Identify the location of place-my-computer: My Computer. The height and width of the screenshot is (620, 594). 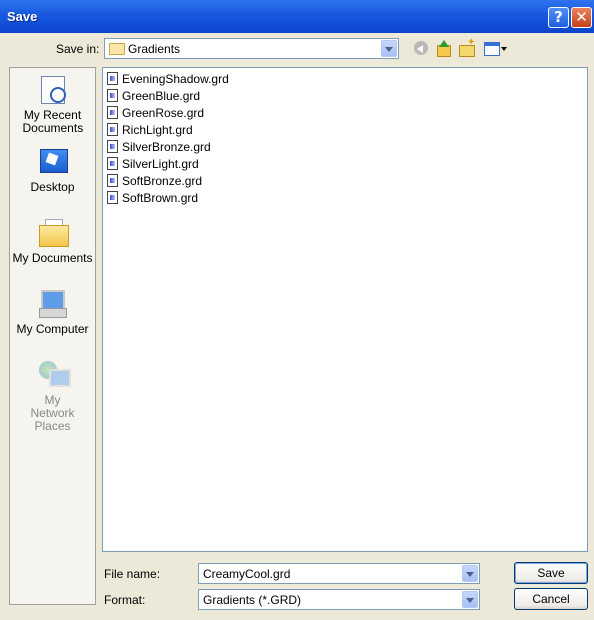
(52, 312).